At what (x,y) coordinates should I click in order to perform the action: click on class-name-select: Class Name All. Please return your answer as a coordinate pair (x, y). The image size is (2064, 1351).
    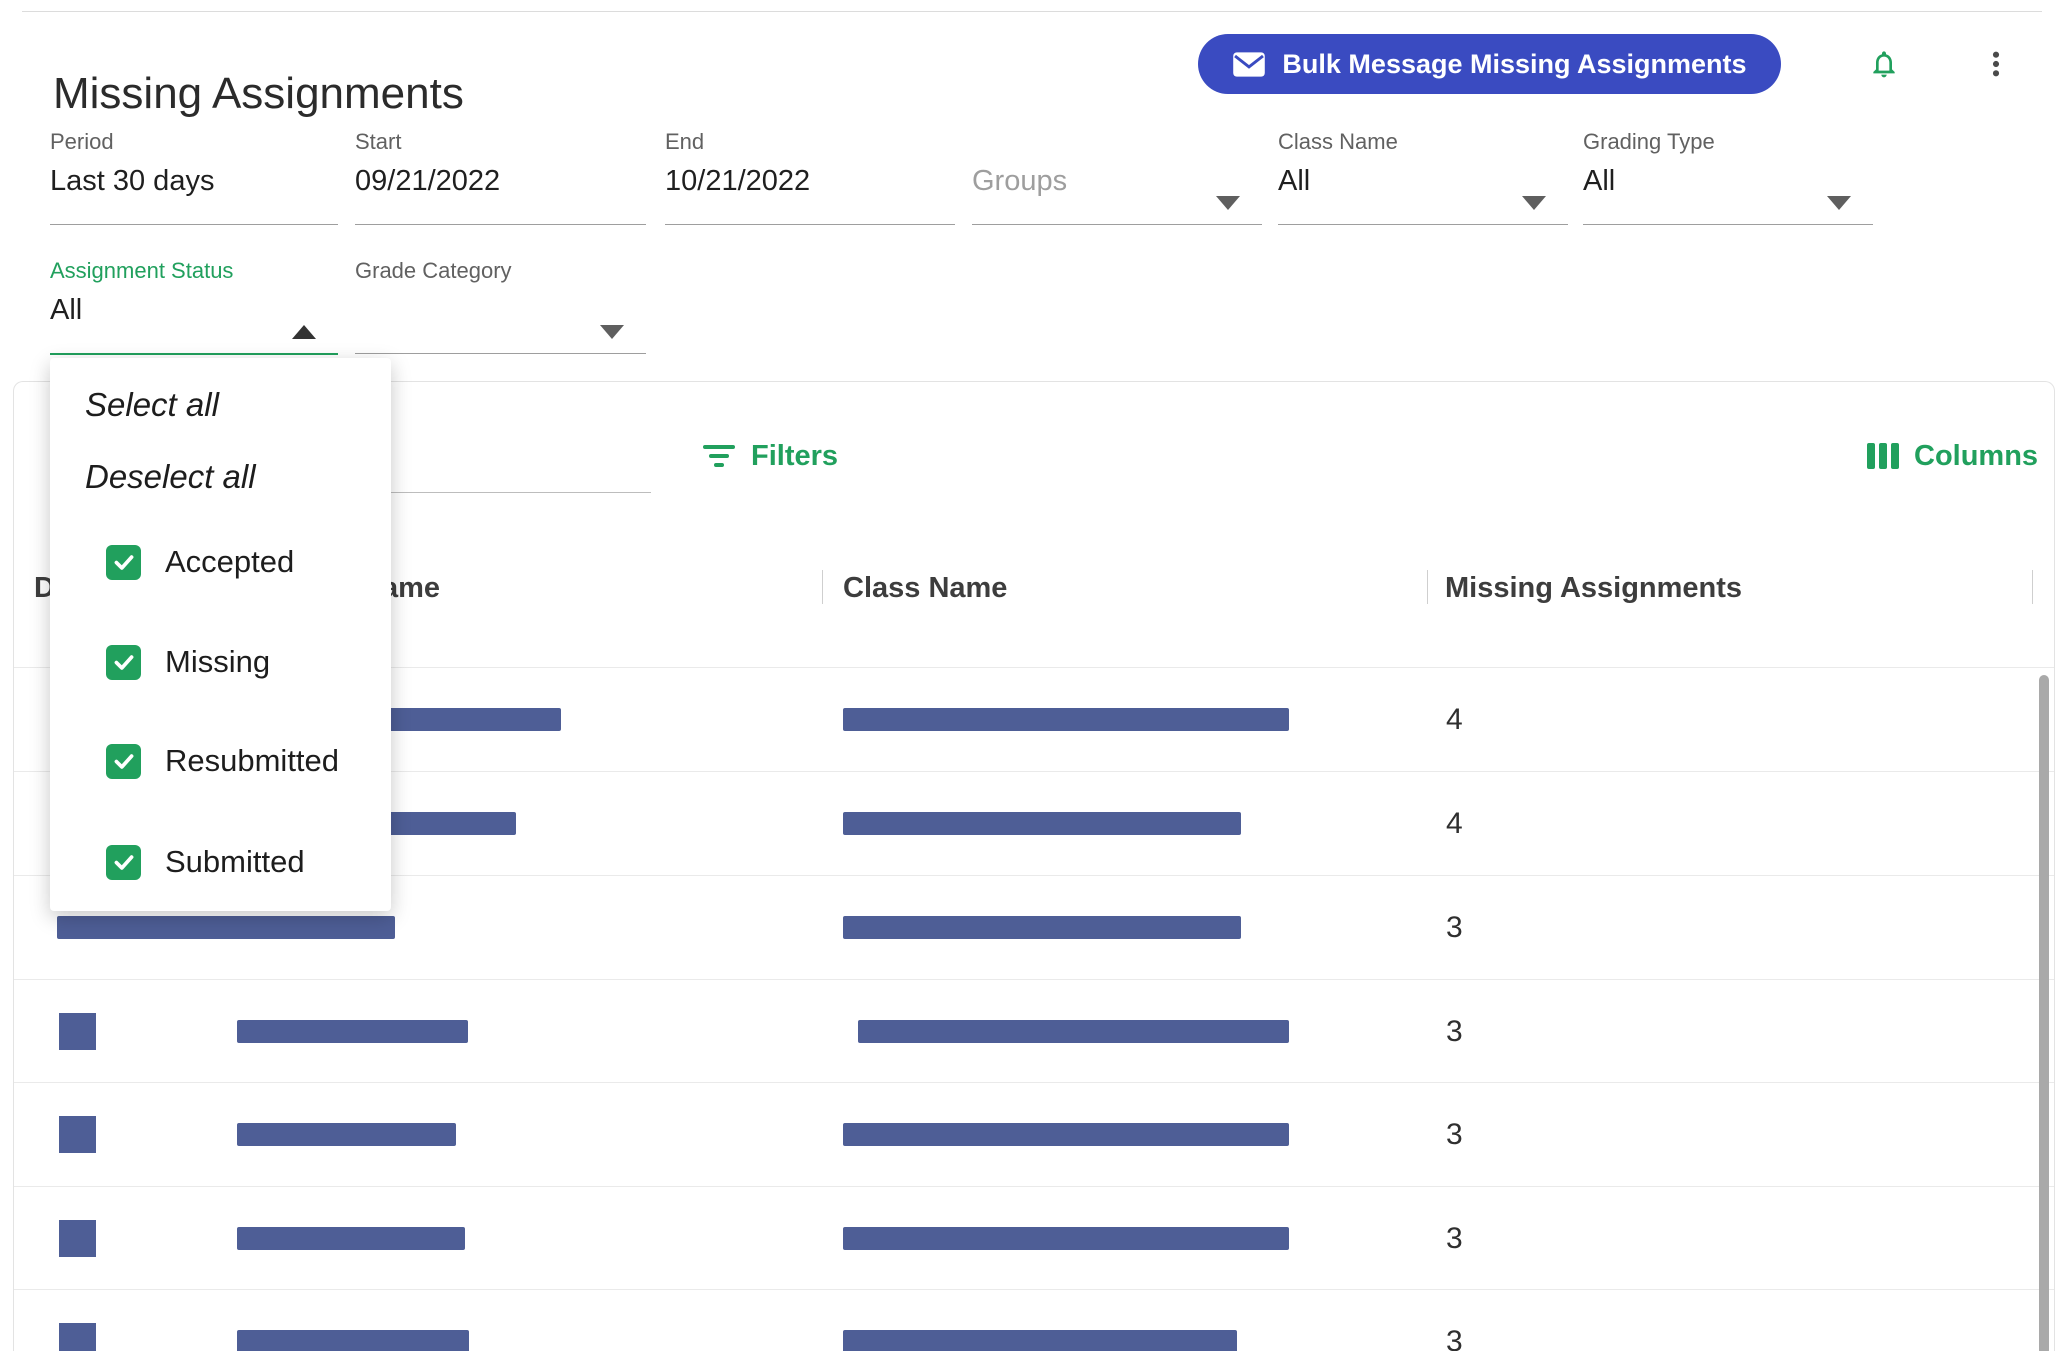
    Looking at the image, I should click on (1423, 176).